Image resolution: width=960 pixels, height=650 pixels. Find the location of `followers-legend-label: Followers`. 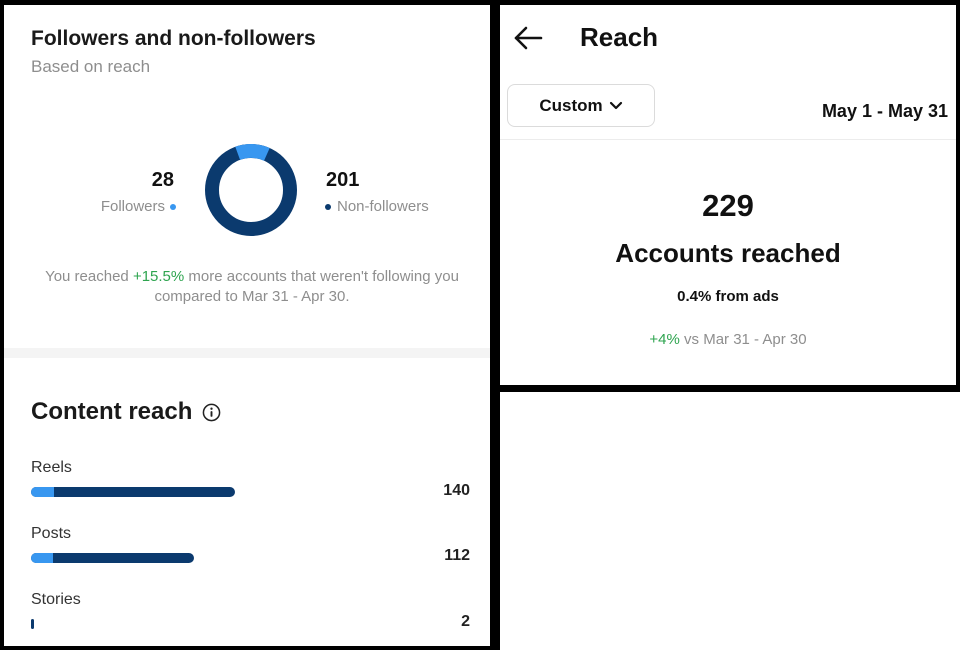

followers-legend-label: Followers is located at coordinates (132, 206).